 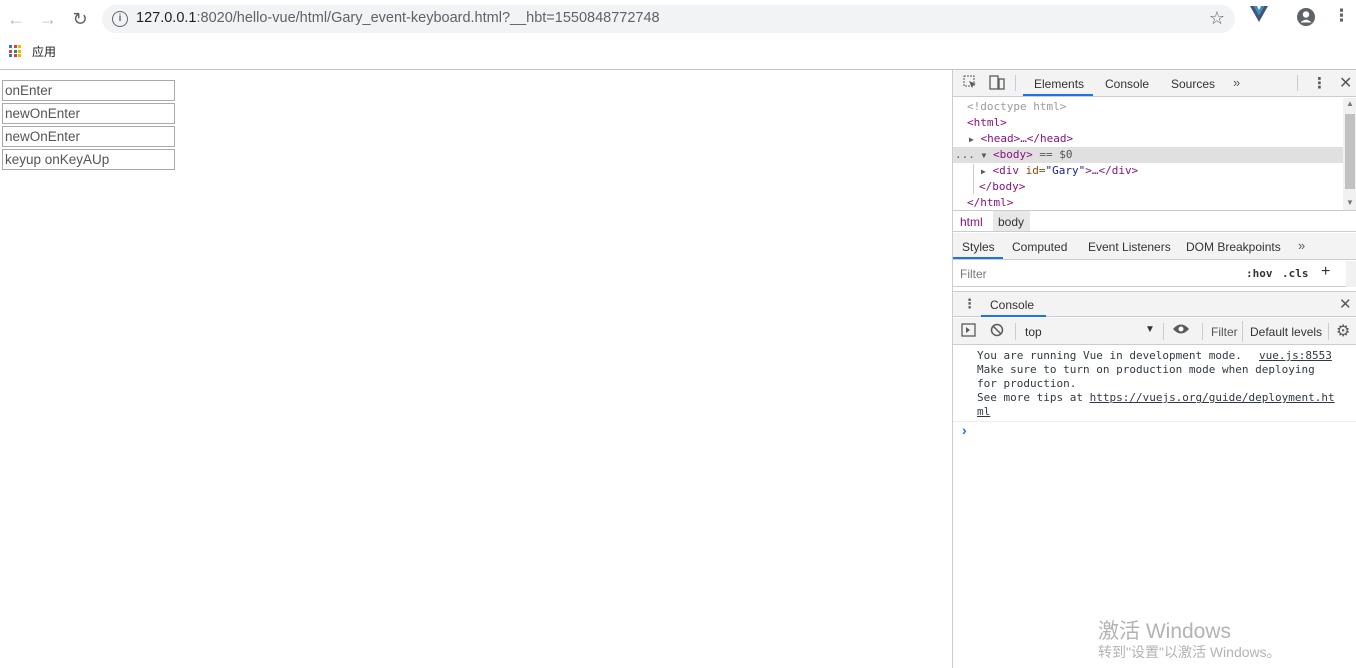 I want to click on close-drawer-icon: ✕, so click(x=1345, y=304).